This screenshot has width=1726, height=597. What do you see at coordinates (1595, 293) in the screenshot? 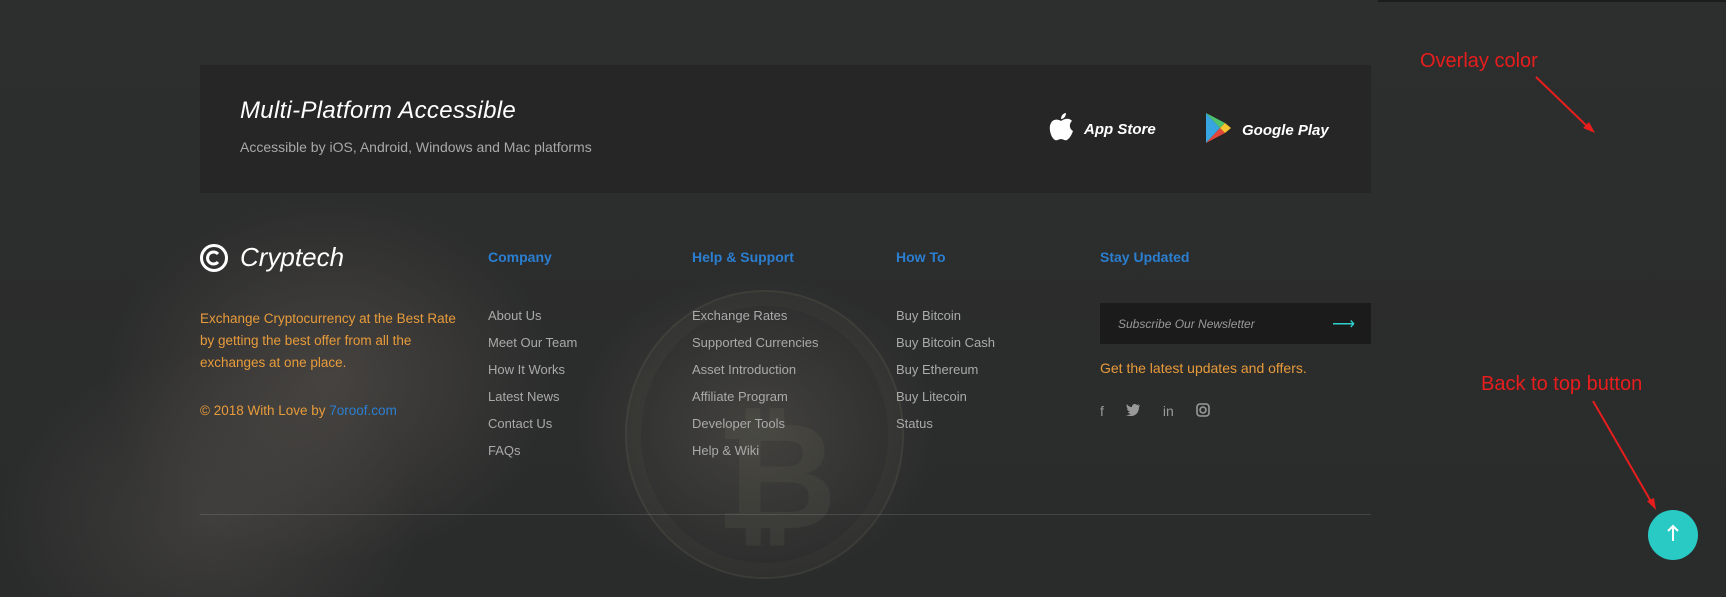
I see `annotation-arrows` at bounding box center [1595, 293].